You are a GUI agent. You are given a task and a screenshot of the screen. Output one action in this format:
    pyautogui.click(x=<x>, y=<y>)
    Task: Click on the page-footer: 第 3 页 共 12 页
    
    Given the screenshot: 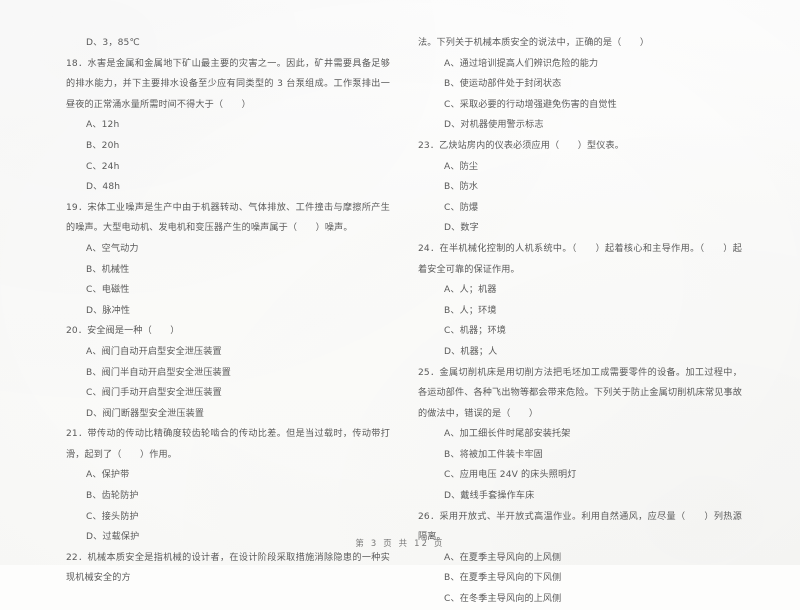 What is the action you would take?
    pyautogui.click(x=400, y=543)
    